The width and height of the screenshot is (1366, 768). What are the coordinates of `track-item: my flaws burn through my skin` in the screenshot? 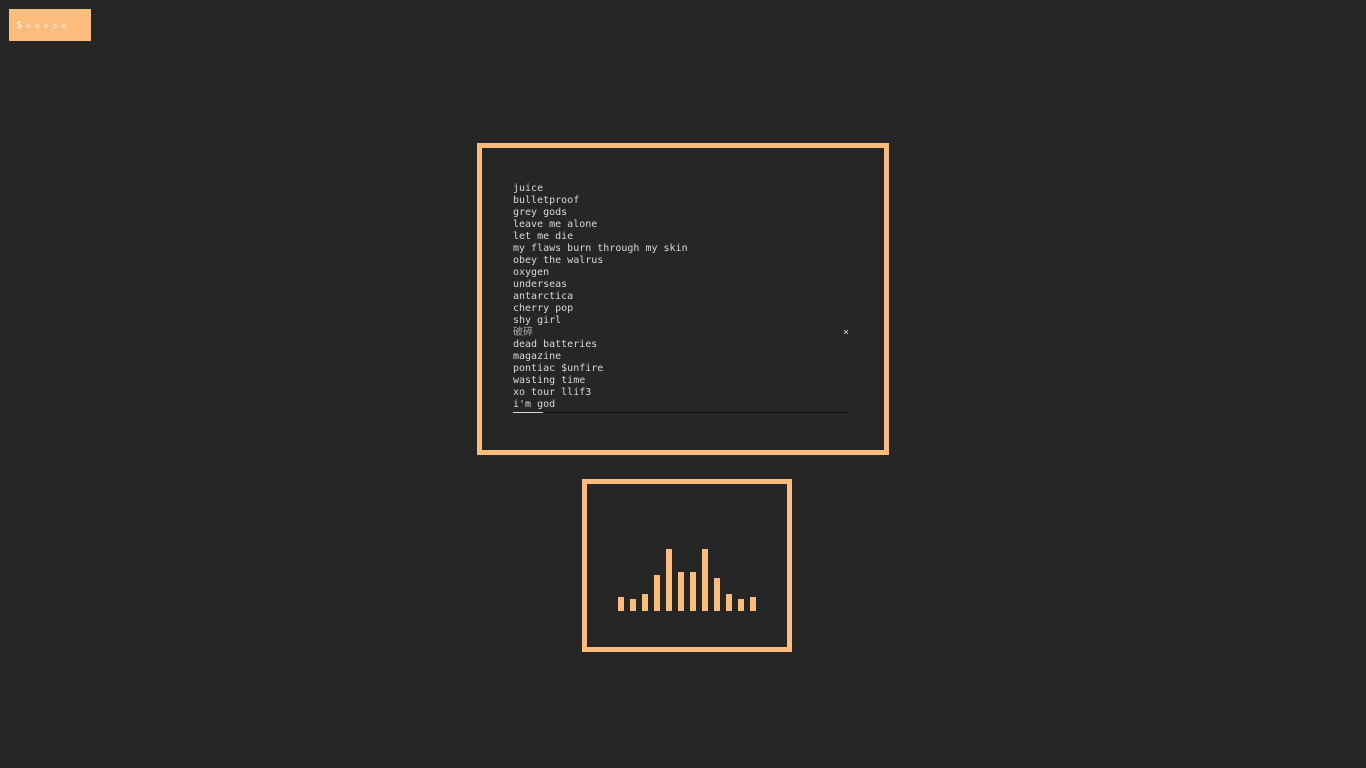 It's located at (683, 249).